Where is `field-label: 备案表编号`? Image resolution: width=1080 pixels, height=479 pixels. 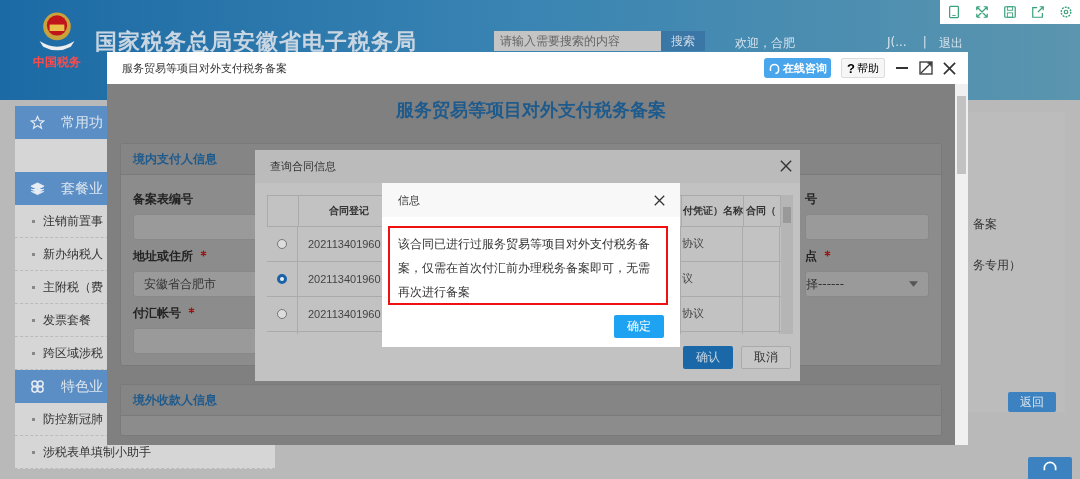
field-label: 备案表编号 is located at coordinates (163, 199).